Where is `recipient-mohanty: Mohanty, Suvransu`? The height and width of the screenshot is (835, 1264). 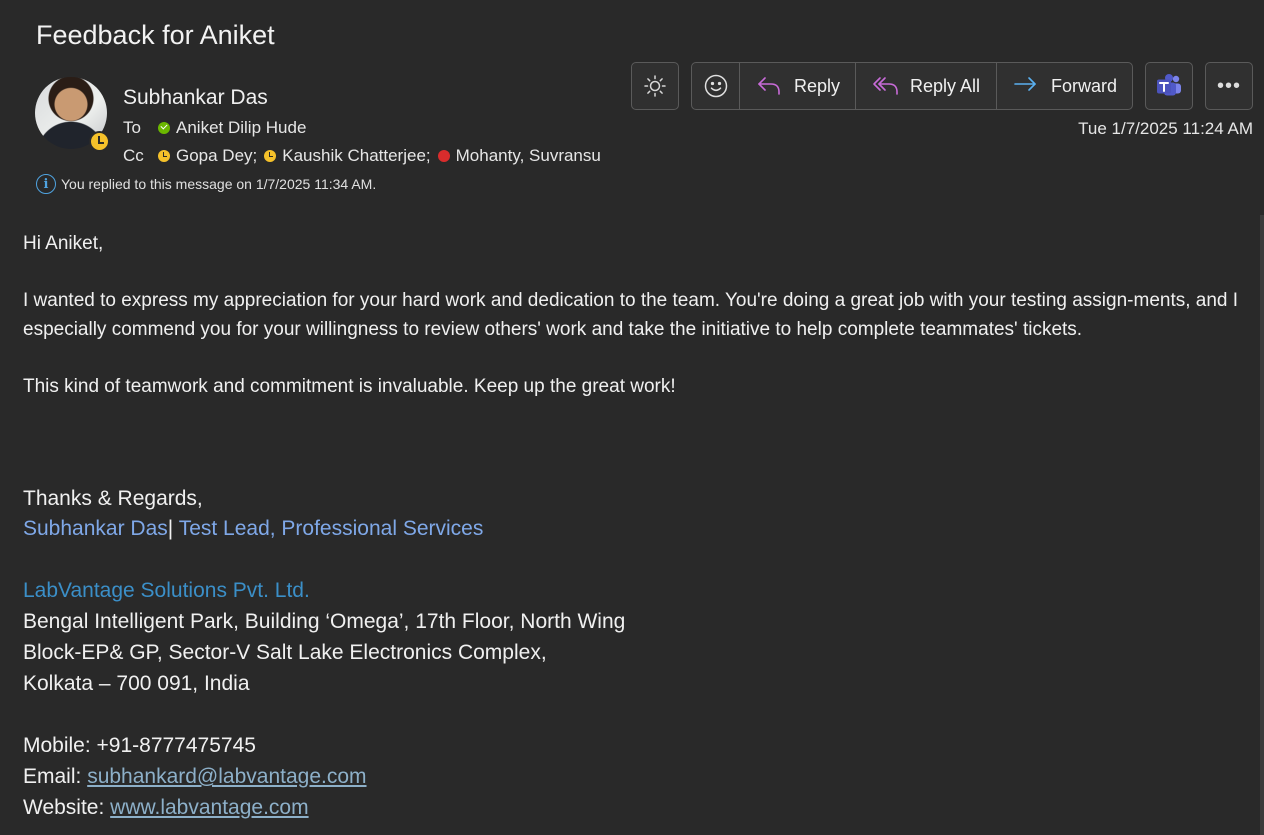
recipient-mohanty: Mohanty, Suvransu is located at coordinates (528, 156).